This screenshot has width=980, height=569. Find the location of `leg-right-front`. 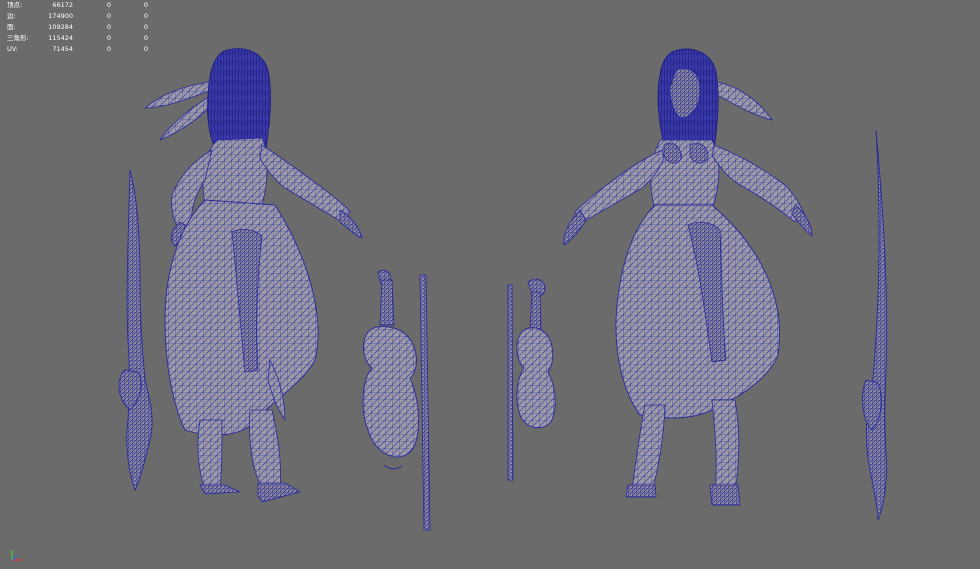

leg-right-front is located at coordinates (725, 446).